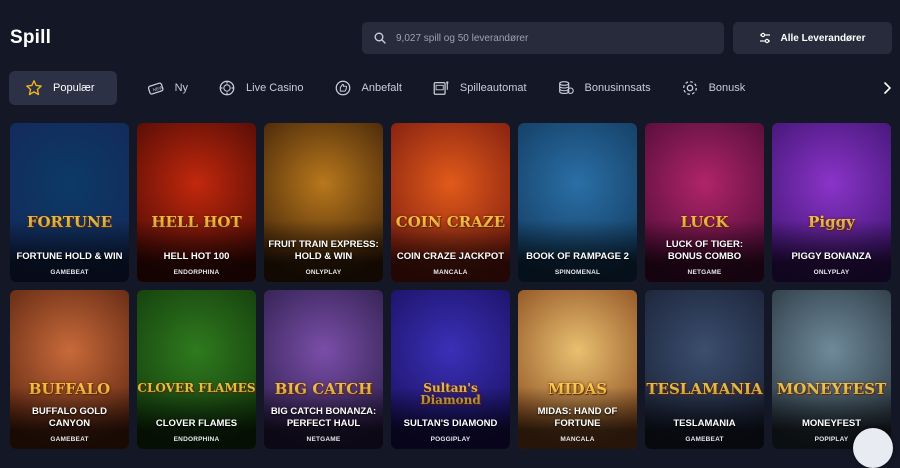  Describe the element at coordinates (381, 88) in the screenshot. I see `tab-label: Anbefalt` at that location.